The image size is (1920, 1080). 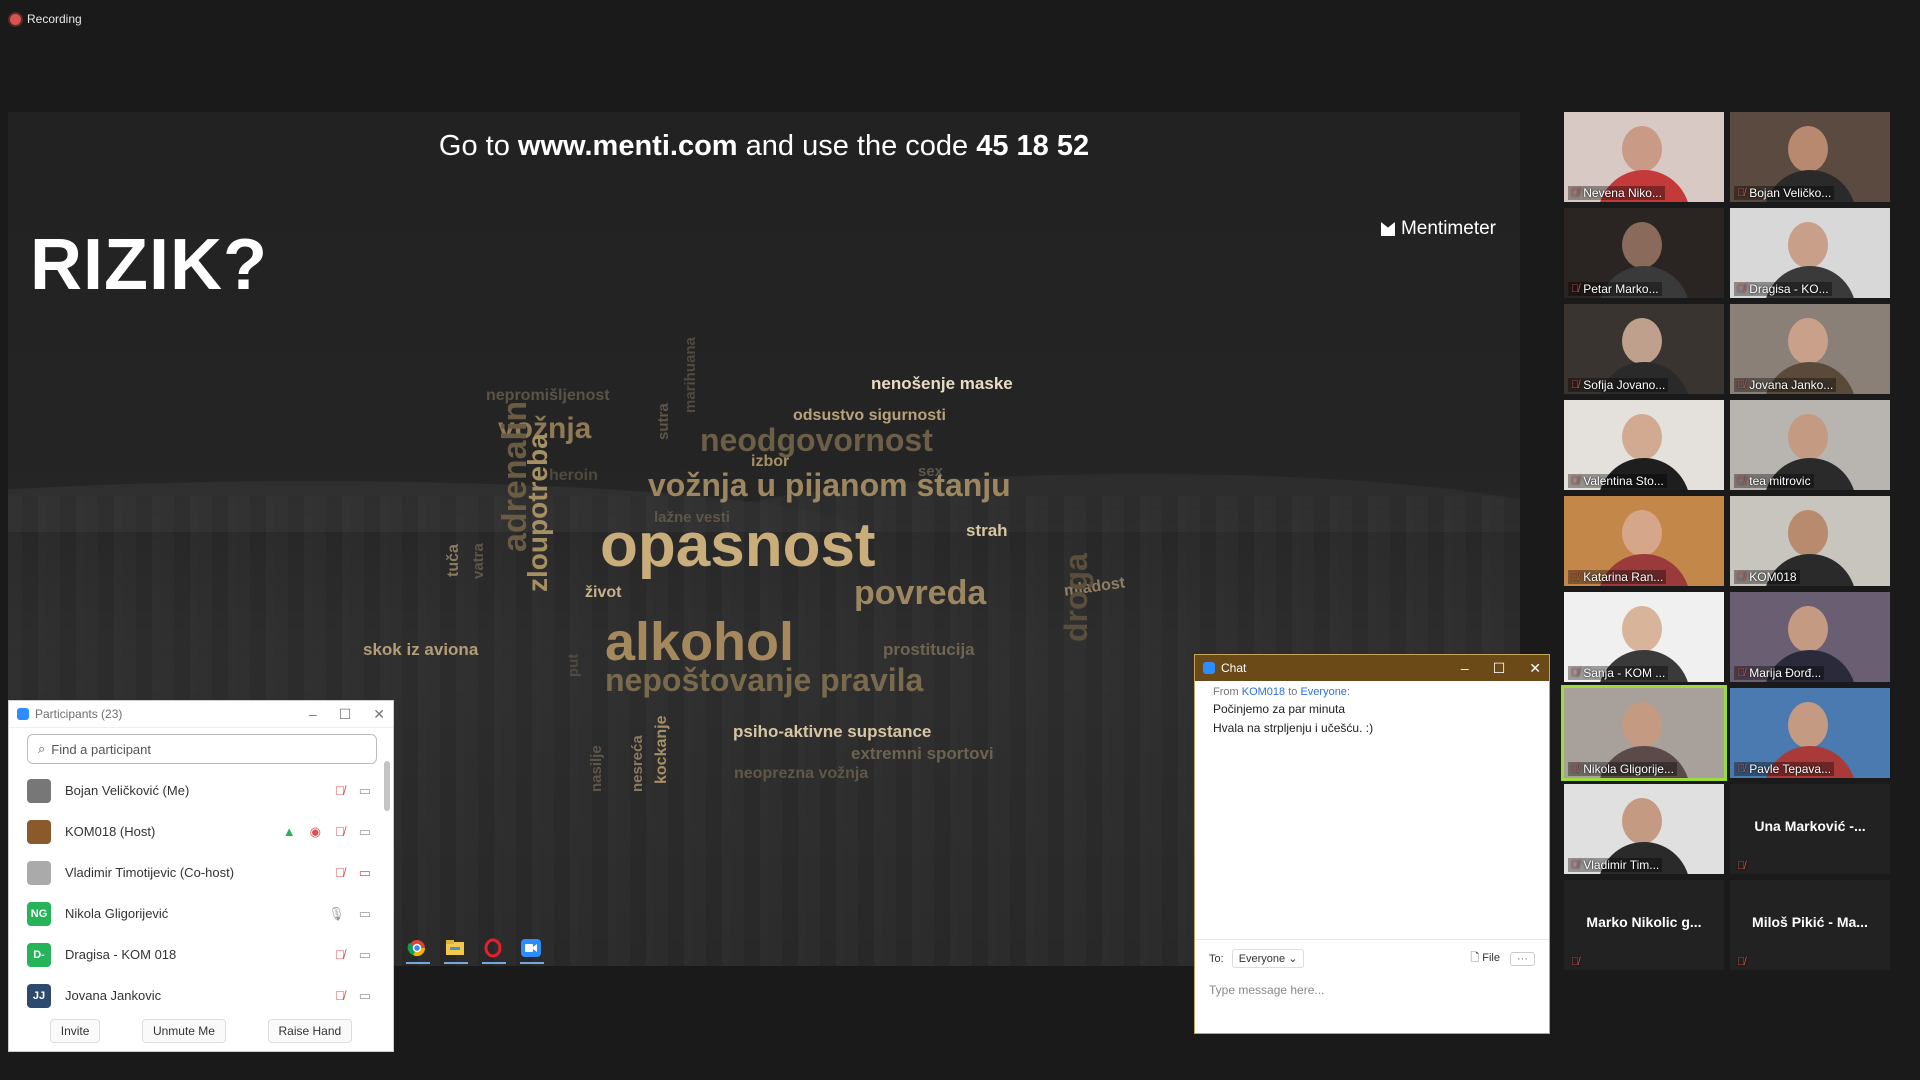 I want to click on participants-titlebar: Participants (23) – ☐ ✕, so click(x=201, y=714).